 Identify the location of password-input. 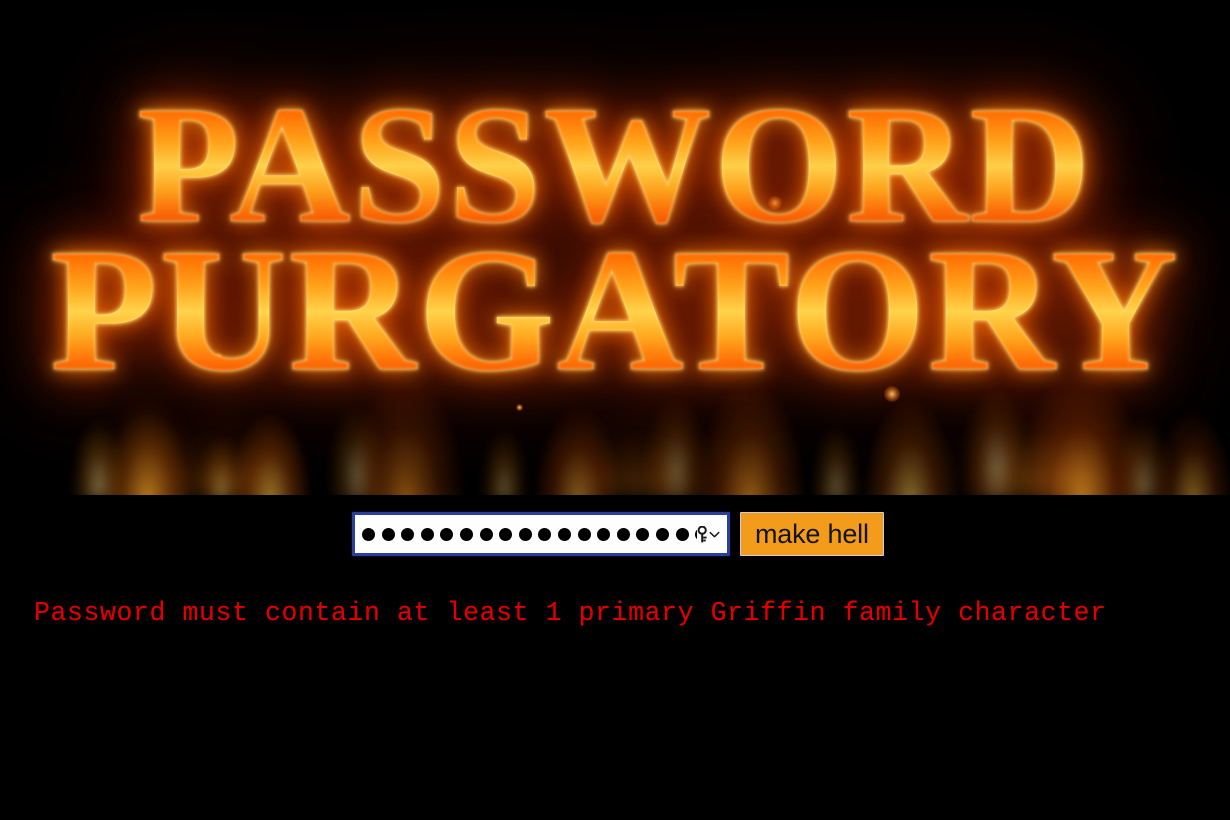
(541, 534).